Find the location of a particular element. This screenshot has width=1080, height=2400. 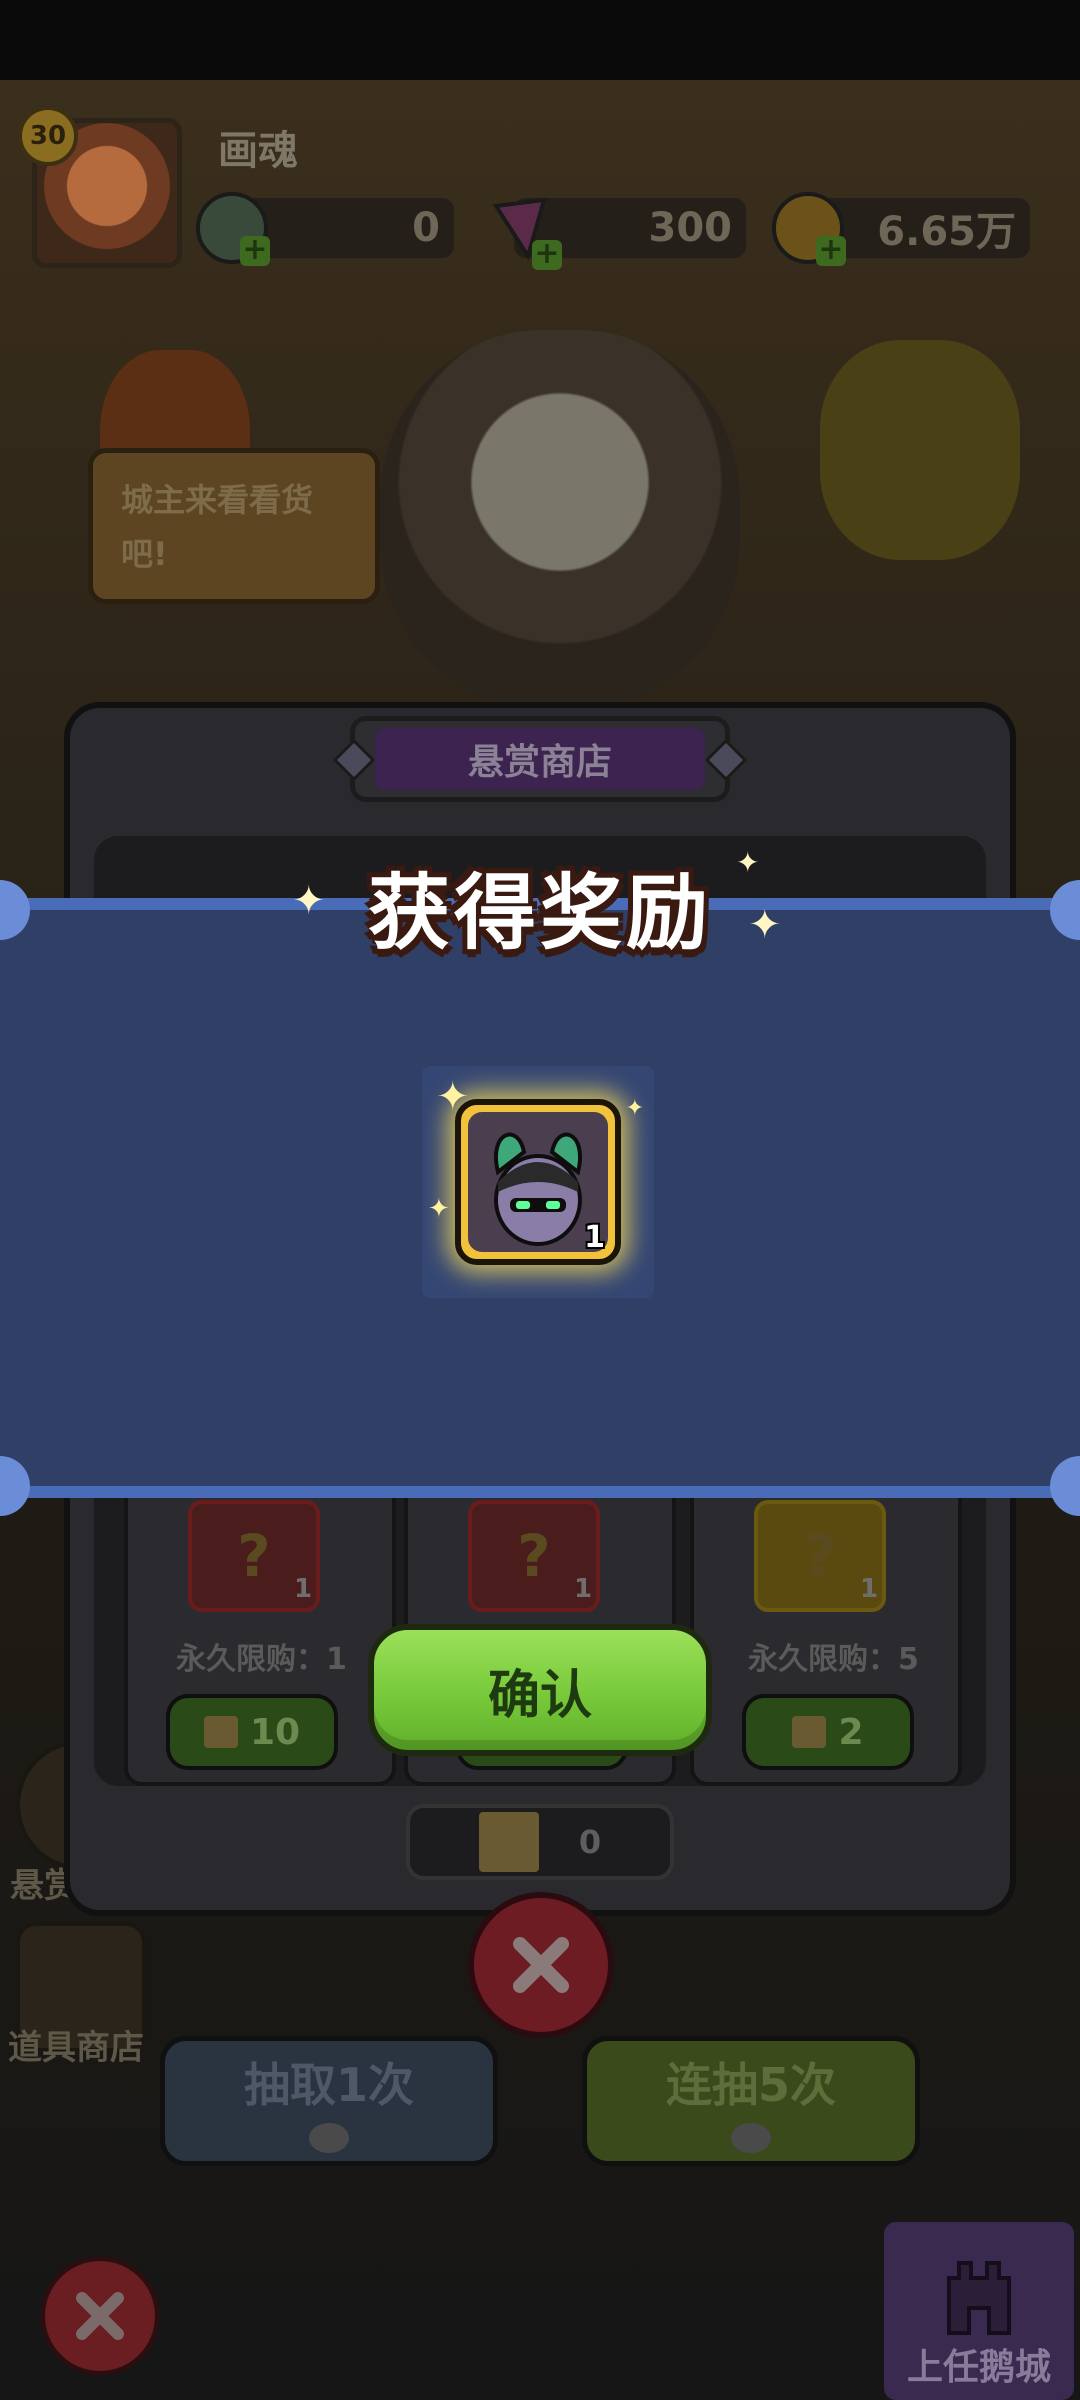

tower-icon is located at coordinates (979, 2298).